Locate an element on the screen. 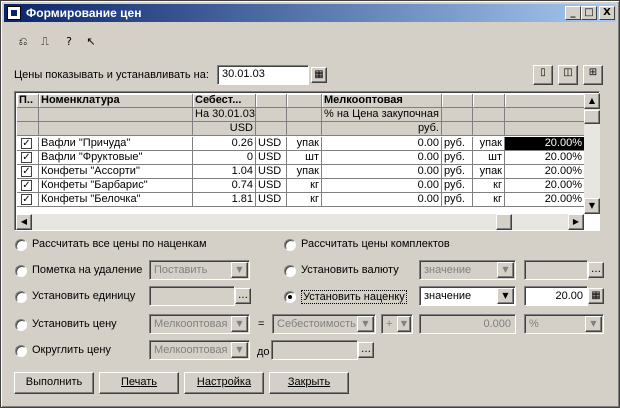 The image size is (620, 408). unlock-icon: ⎌ is located at coordinates (23, 42).